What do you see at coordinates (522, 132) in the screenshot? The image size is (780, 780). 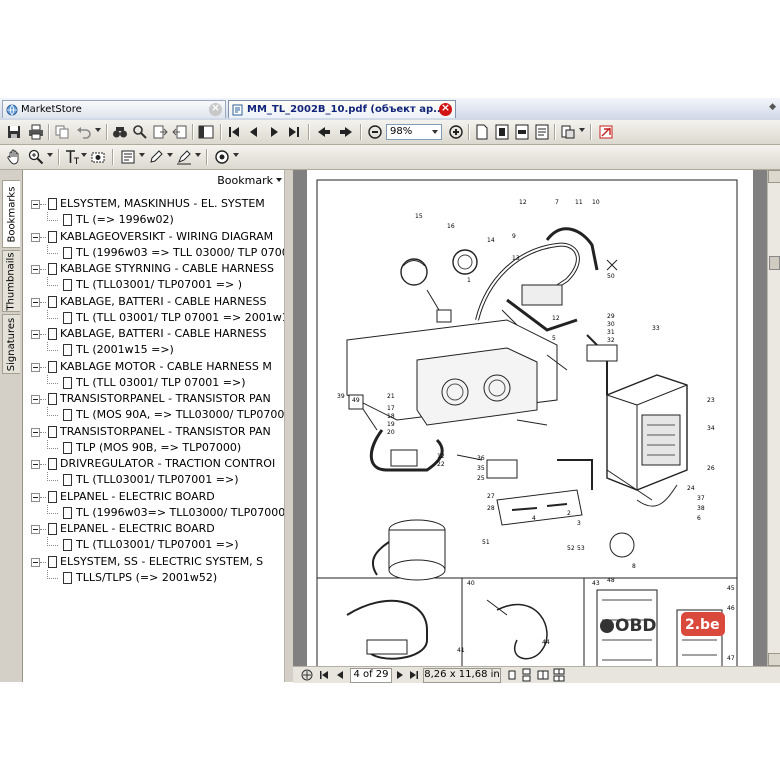 I see `fit-width-icon` at bounding box center [522, 132].